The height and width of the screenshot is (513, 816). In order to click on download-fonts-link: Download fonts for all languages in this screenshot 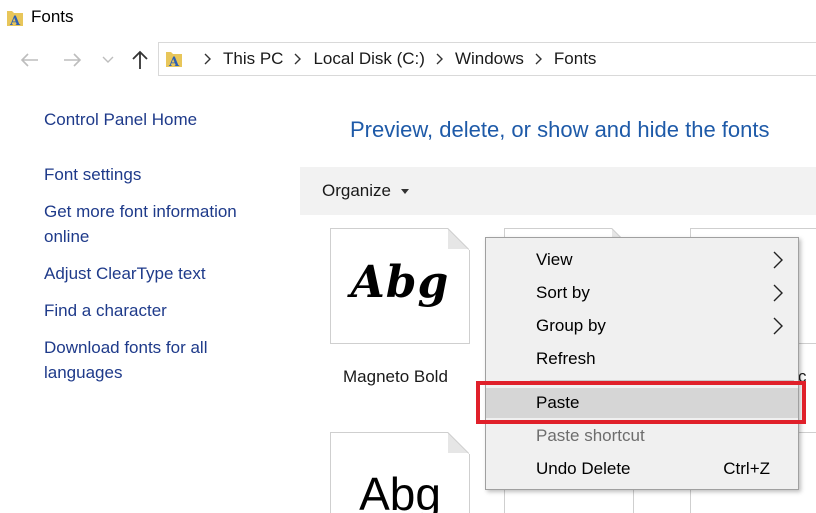, I will do `click(164, 360)`.